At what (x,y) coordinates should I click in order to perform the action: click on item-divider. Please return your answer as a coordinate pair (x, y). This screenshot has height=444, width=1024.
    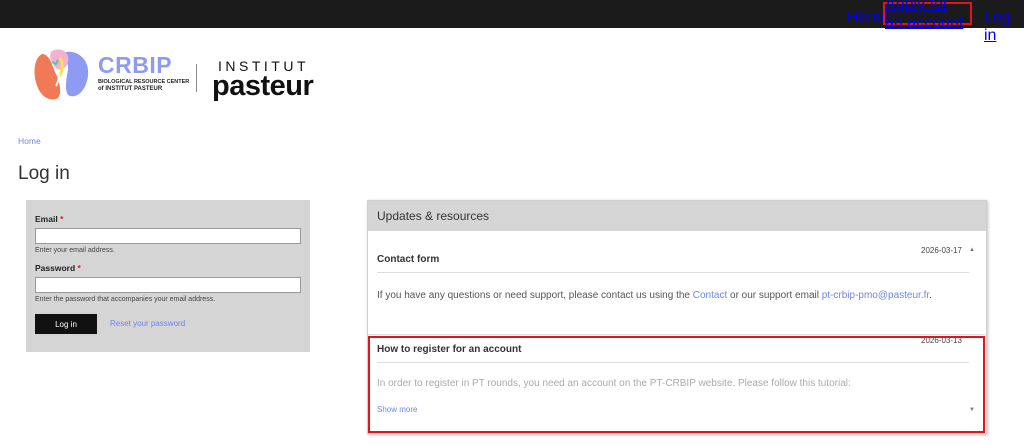
    Looking at the image, I should click on (673, 272).